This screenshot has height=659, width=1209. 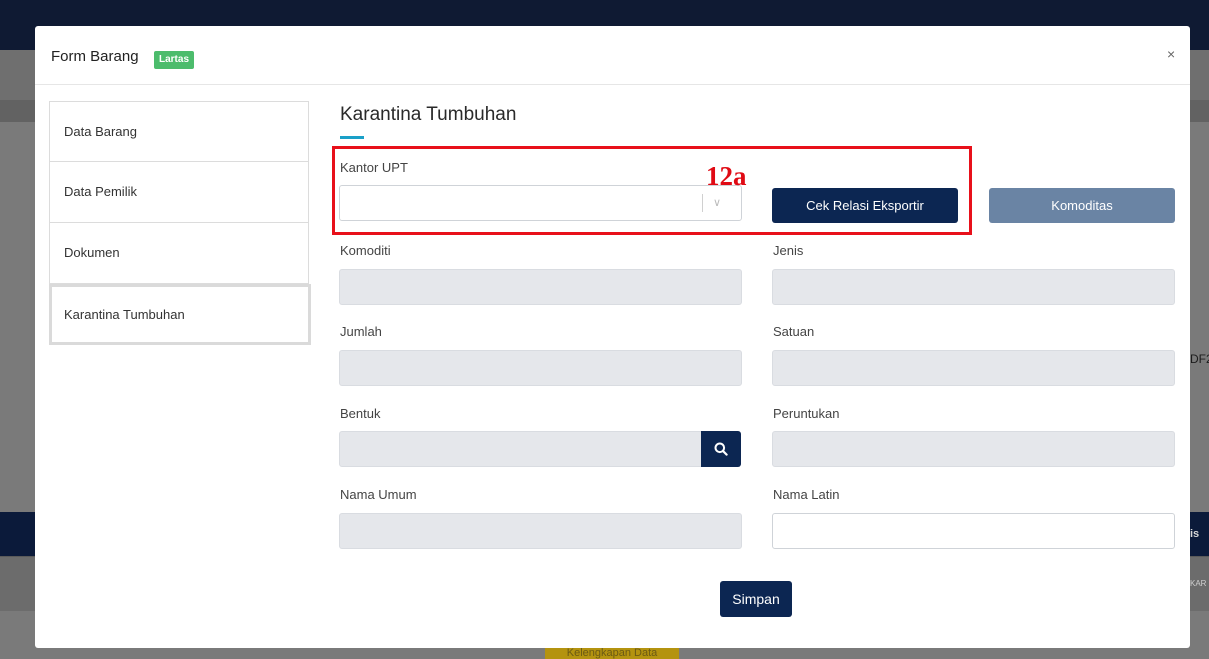 I want to click on sidebar-item-data-pemilik: Data Pemilik, so click(x=179, y=192).